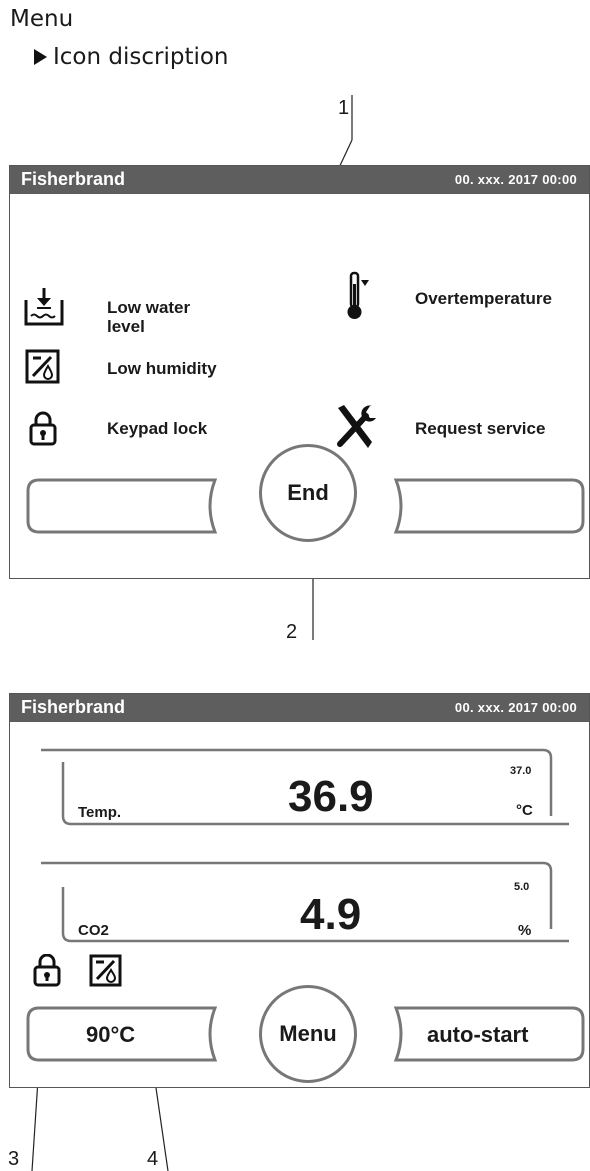 The image size is (590, 1171). I want to click on keypad-lock-label: Keypad lock, so click(157, 428).